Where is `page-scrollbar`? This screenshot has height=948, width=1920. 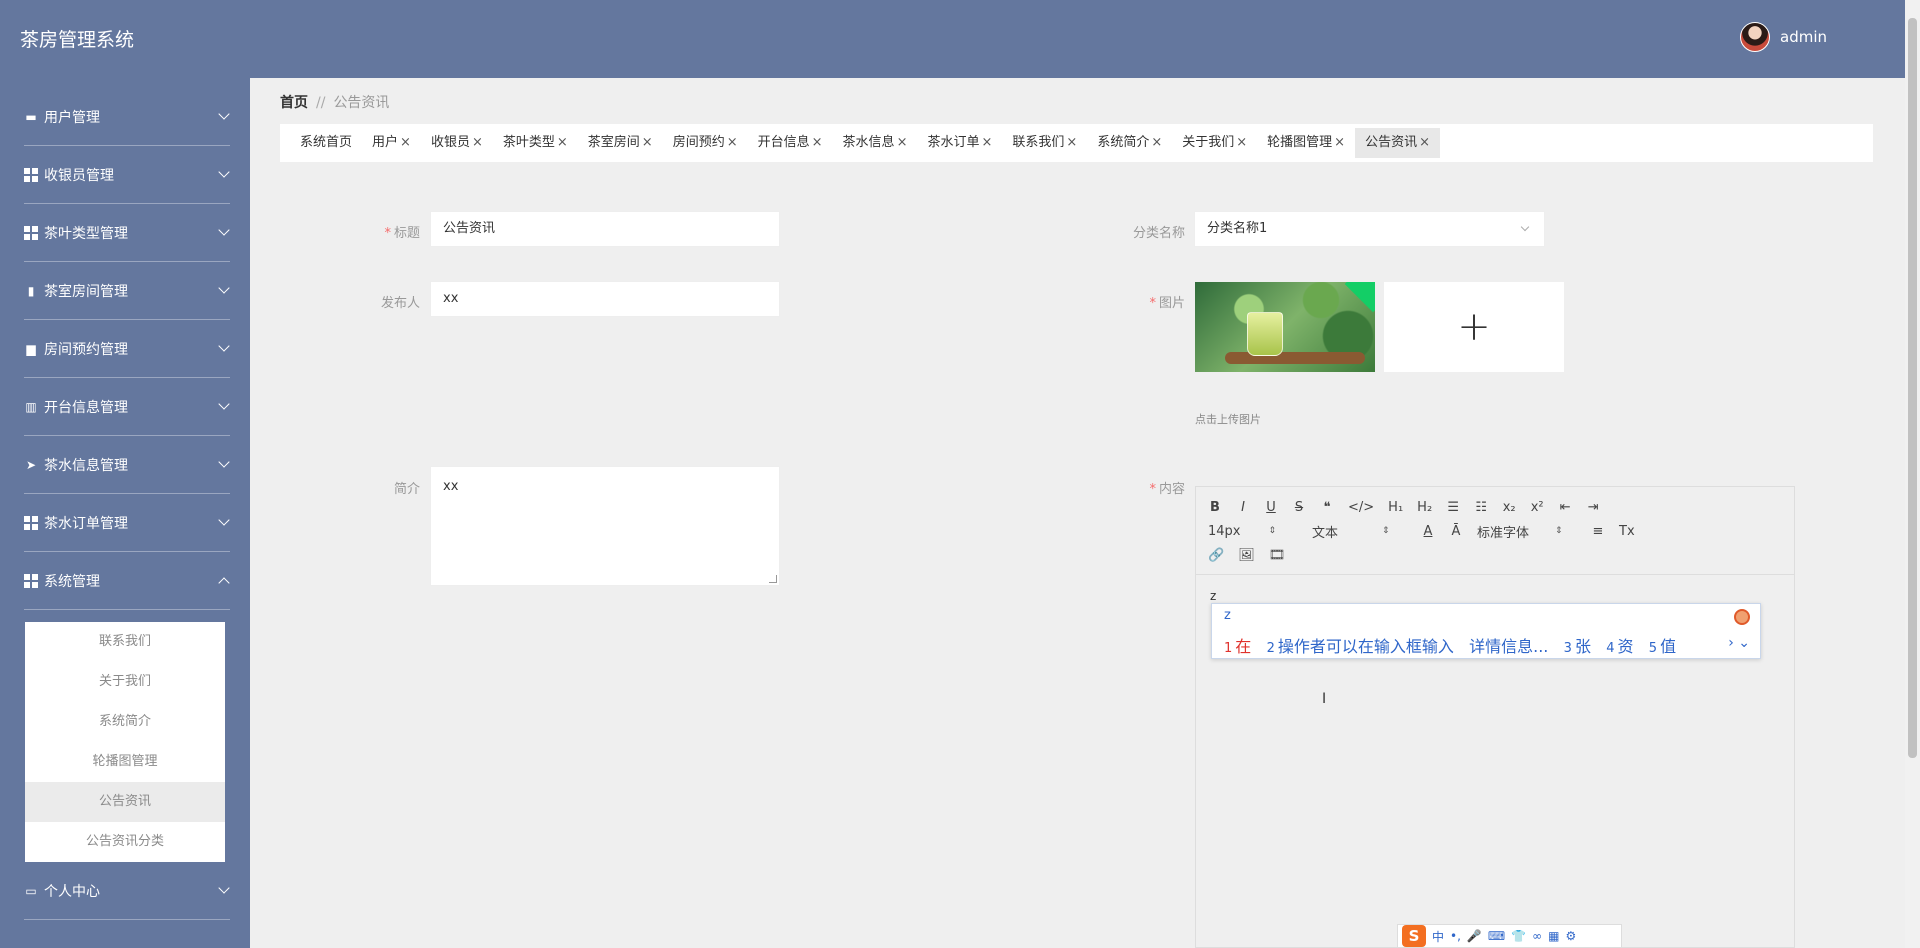
page-scrollbar is located at coordinates (1912, 474).